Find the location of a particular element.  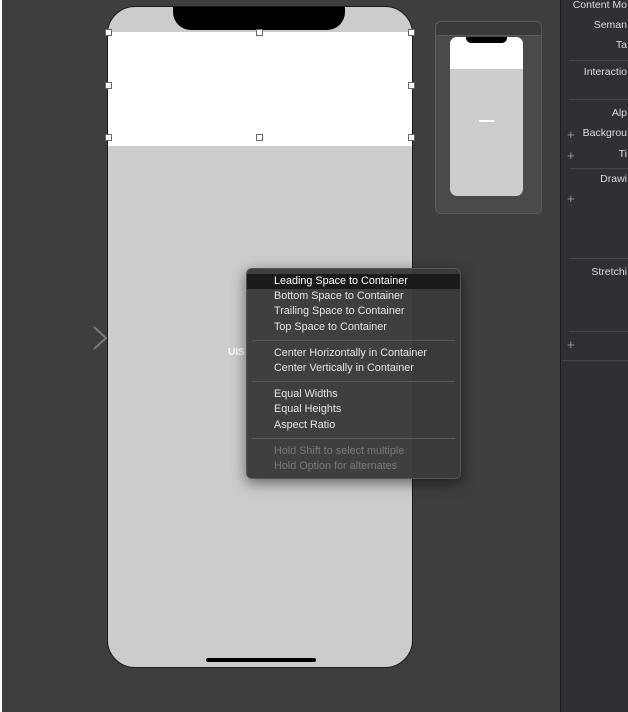

menu-hint-option: Hold Option for alternates is located at coordinates (336, 465).